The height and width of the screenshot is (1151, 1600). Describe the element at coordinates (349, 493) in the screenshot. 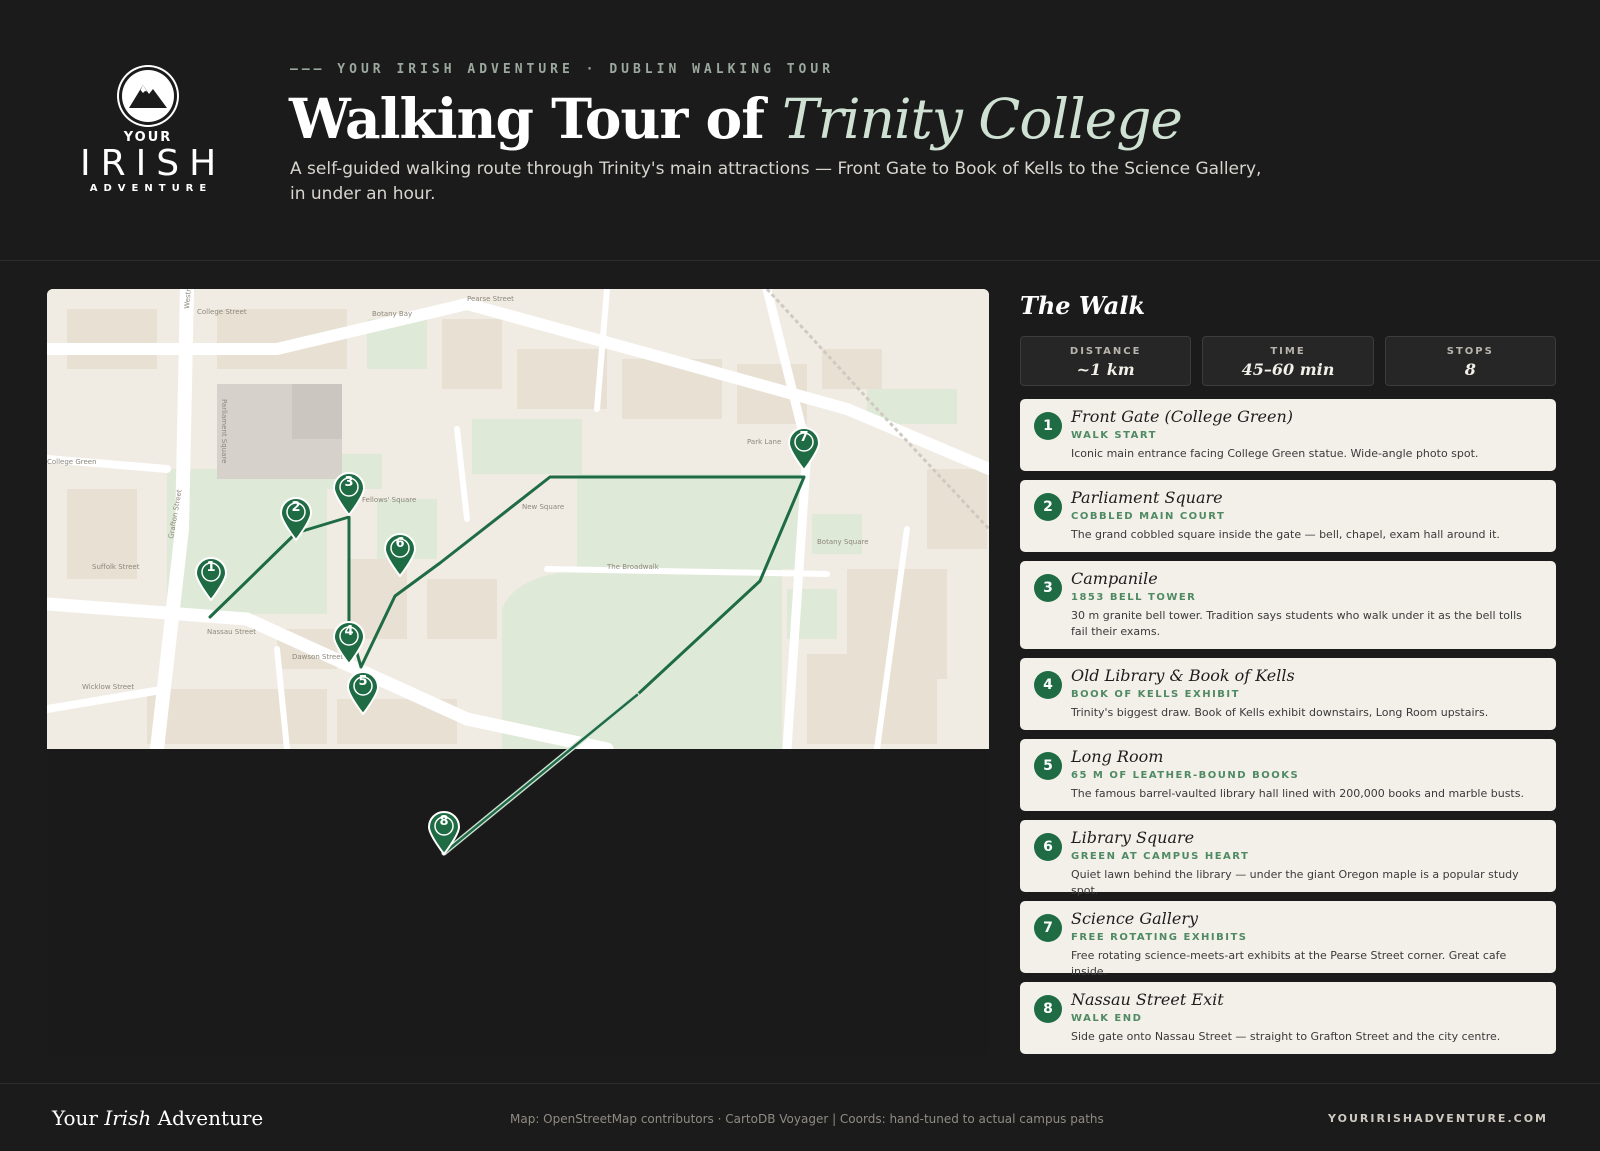

I see `map-marker-3: 3` at that location.